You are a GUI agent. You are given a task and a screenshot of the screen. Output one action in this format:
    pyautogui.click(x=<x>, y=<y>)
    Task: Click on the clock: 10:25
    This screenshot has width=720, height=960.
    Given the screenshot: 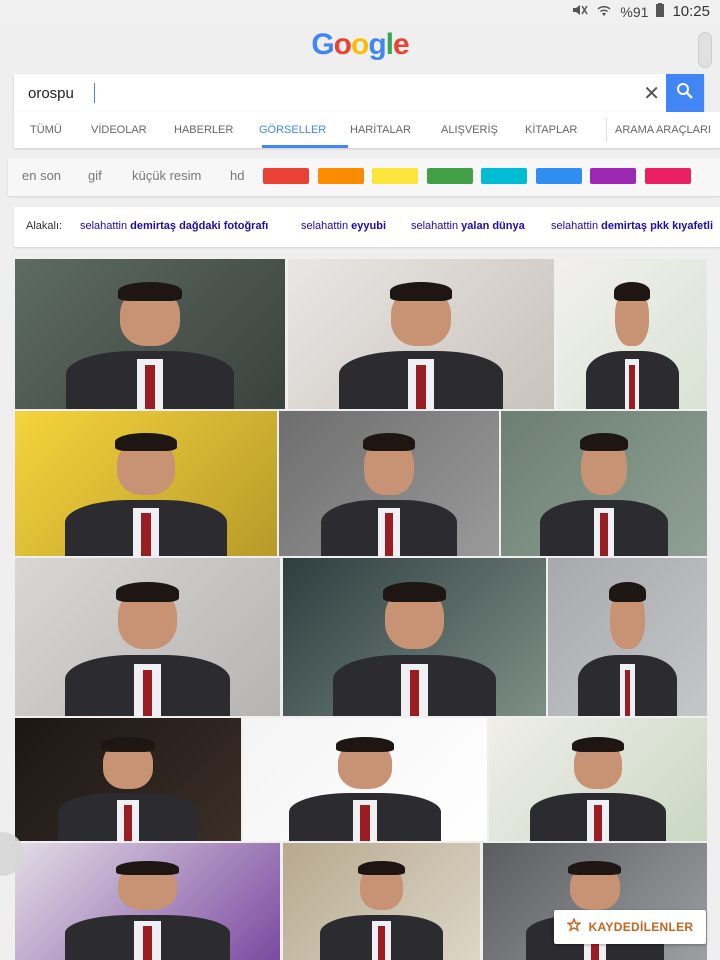 What is the action you would take?
    pyautogui.click(x=691, y=11)
    